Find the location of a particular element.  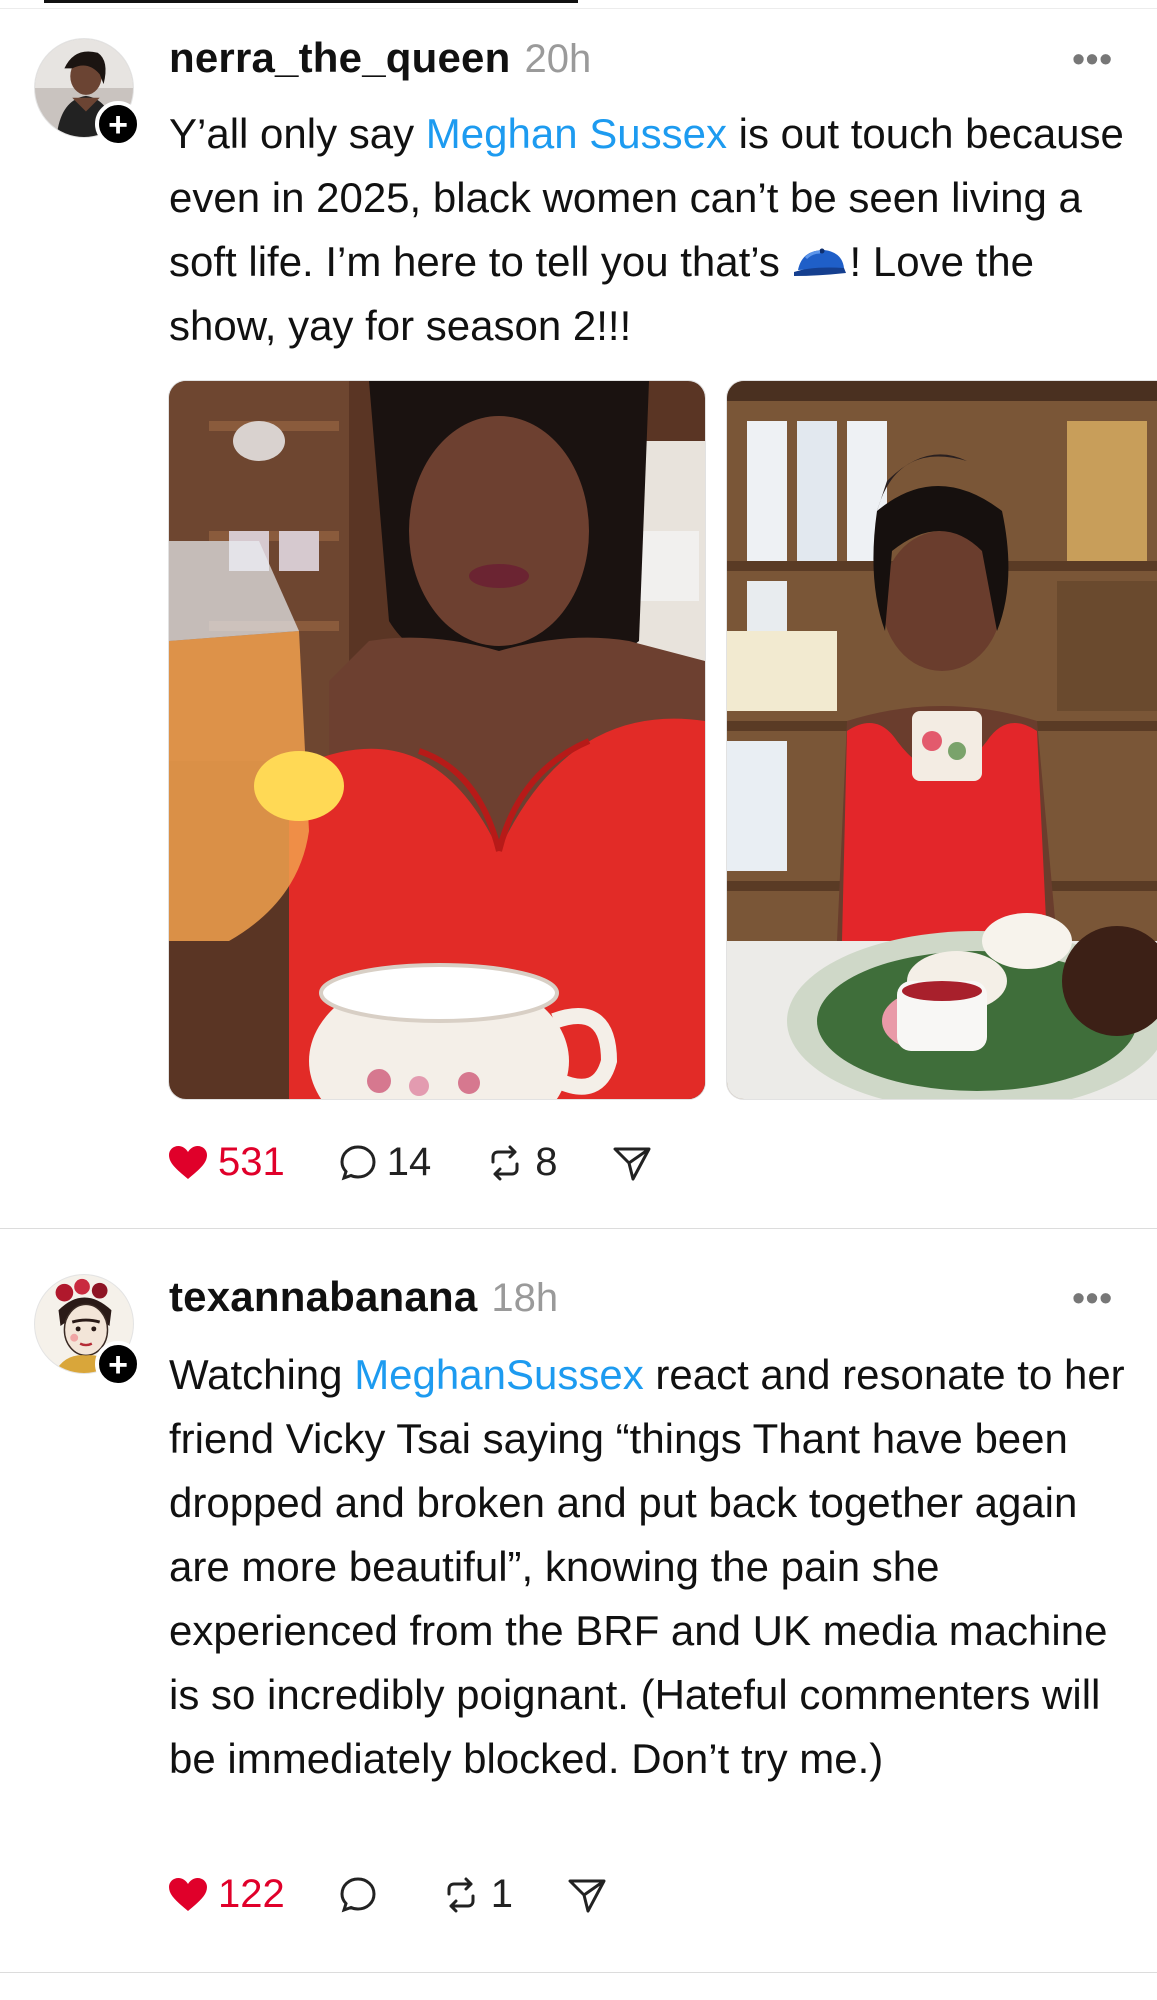

timestamp: 20h is located at coordinates (558, 59).